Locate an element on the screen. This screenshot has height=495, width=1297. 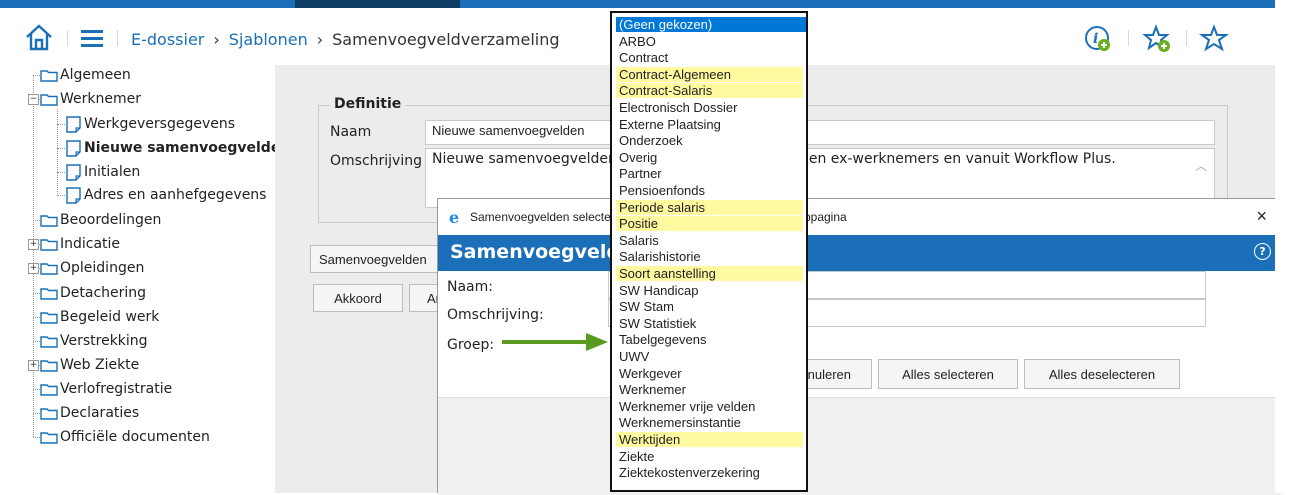
dropdown-option: SW Handicap is located at coordinates (709, 290).